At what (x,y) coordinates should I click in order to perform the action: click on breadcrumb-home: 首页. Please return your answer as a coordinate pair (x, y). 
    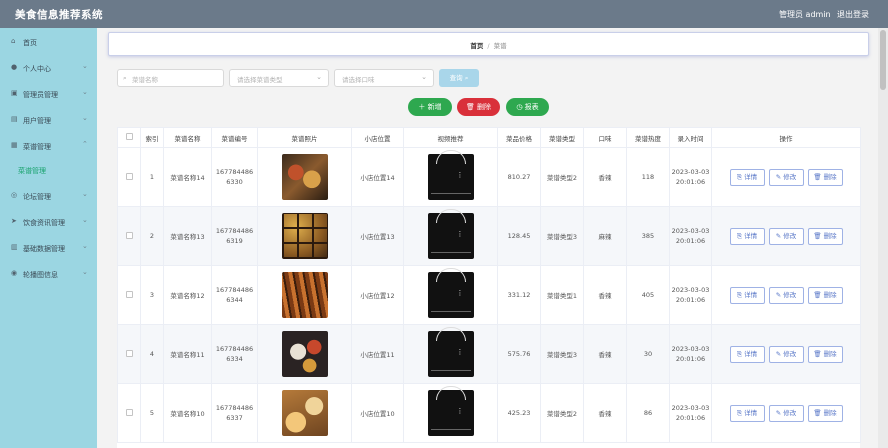
    Looking at the image, I should click on (476, 46).